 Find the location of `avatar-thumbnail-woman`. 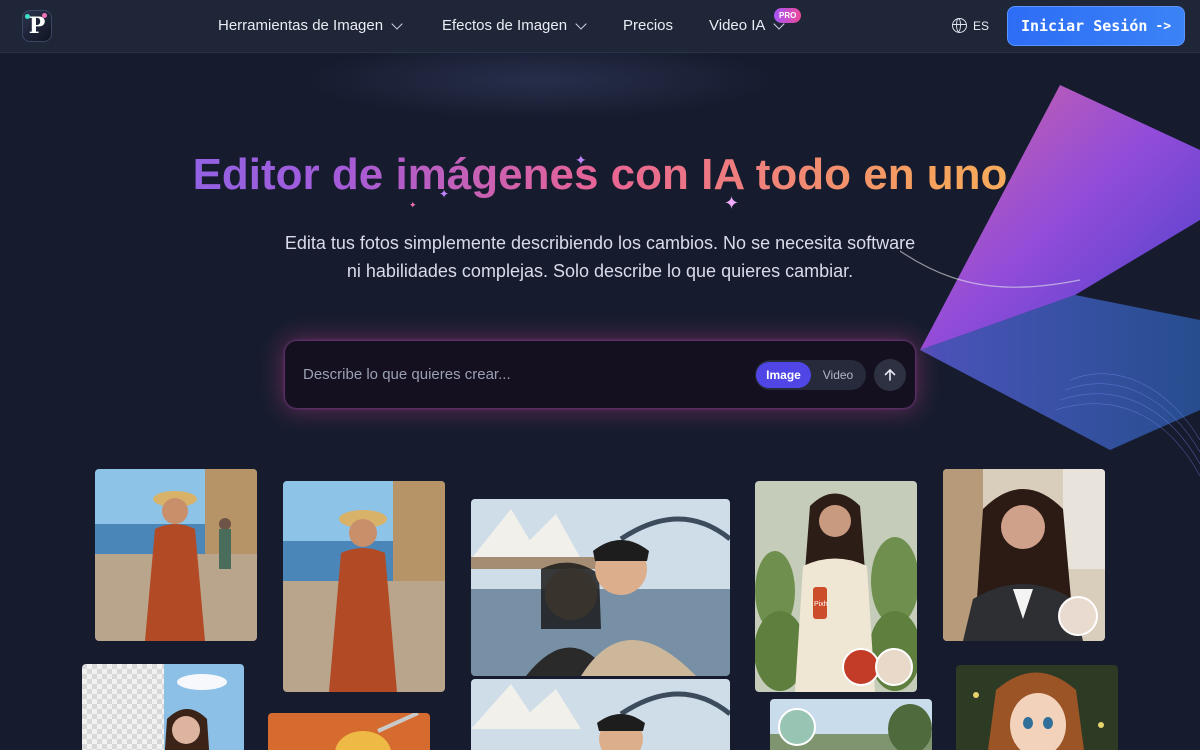

avatar-thumbnail-woman is located at coordinates (894, 667).